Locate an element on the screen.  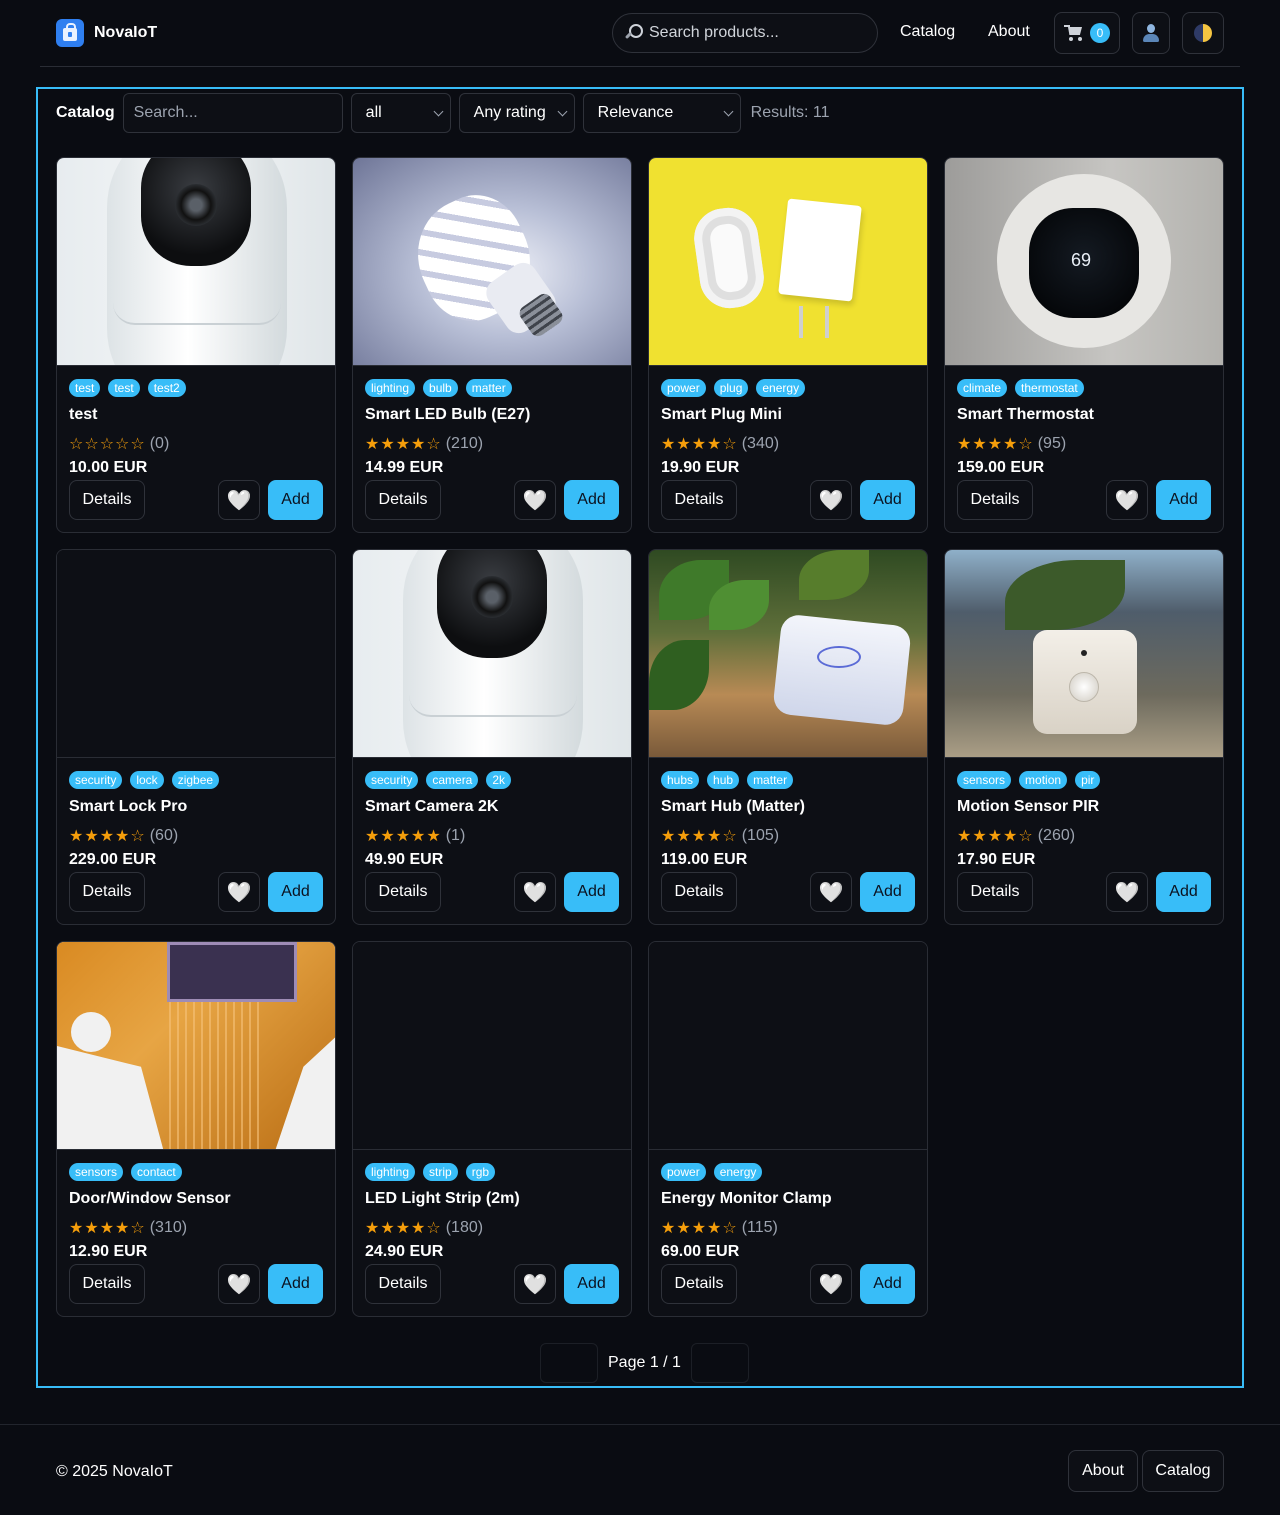
brand-link: NovaIoT is located at coordinates (106, 33).